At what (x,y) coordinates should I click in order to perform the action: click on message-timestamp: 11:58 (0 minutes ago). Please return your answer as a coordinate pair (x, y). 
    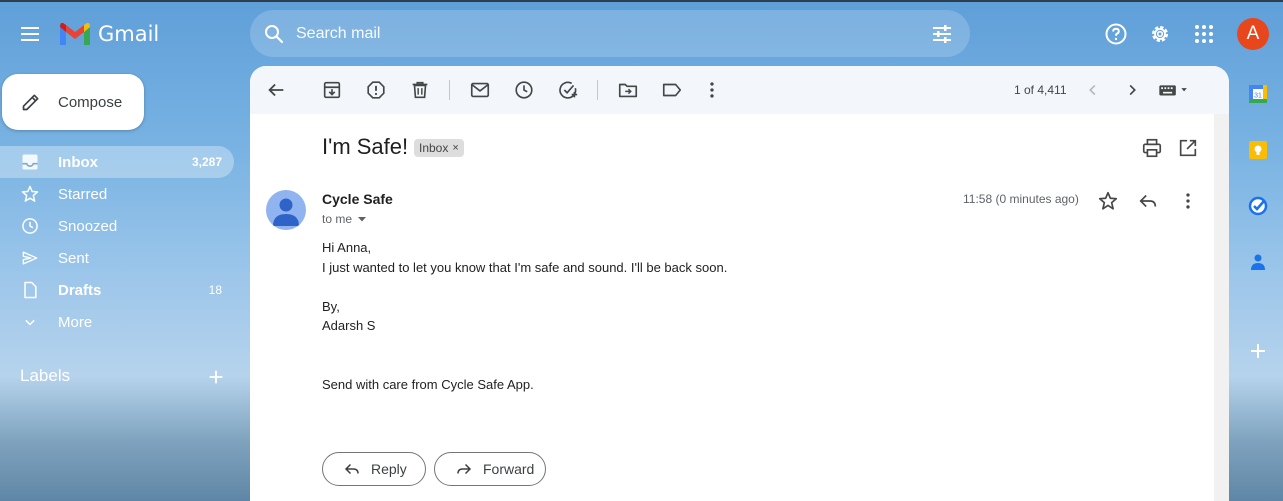
    Looking at the image, I should click on (1021, 199).